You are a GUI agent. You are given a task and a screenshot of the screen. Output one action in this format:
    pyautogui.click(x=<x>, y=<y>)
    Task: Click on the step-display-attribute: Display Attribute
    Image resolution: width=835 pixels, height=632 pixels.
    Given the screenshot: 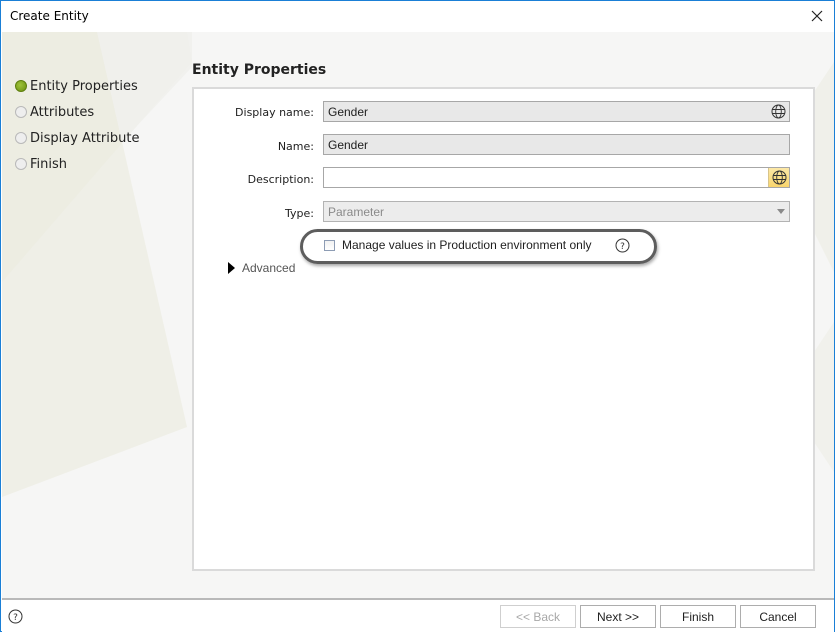 What is the action you would take?
    pyautogui.click(x=77, y=138)
    